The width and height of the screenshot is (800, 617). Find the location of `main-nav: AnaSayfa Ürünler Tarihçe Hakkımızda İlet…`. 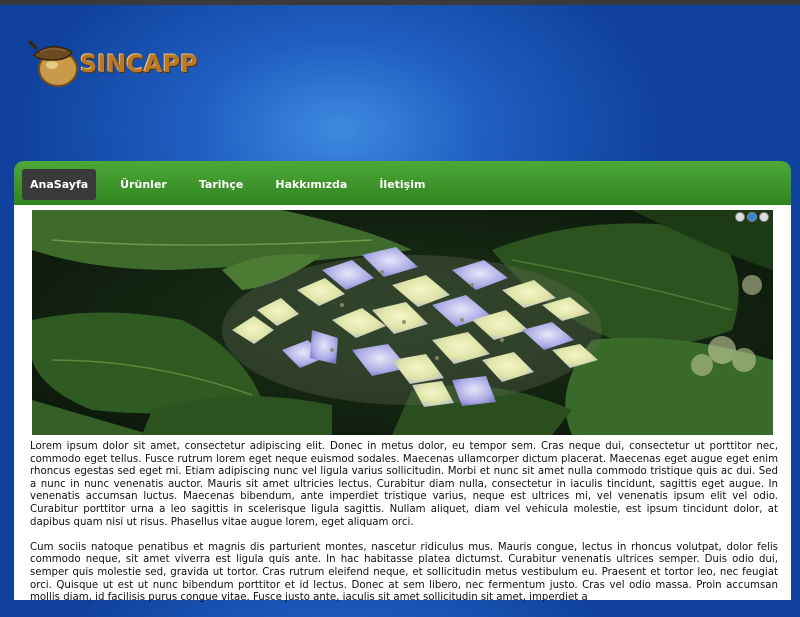

main-nav: AnaSayfa Ürünler Tarihçe Hakkımızda İlet… is located at coordinates (402, 183).